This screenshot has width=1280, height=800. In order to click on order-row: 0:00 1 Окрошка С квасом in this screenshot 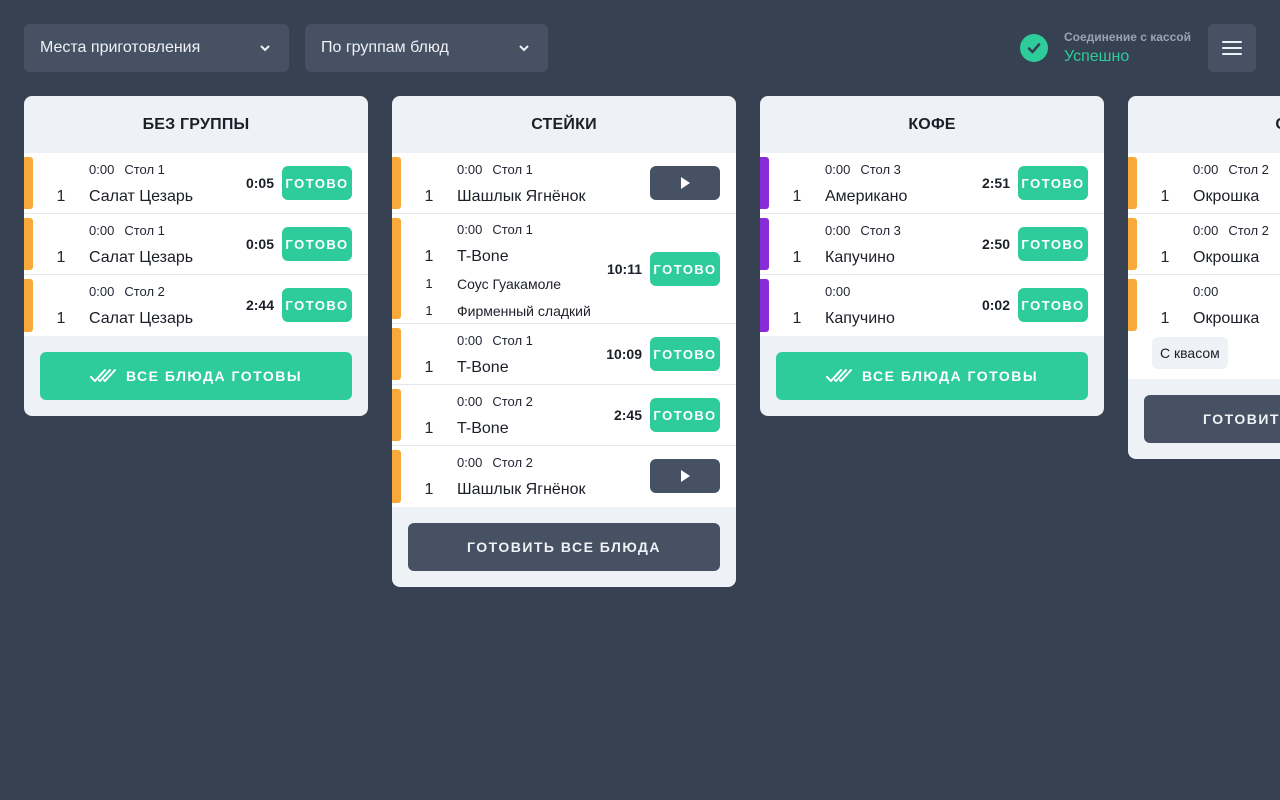, I will do `click(1204, 327)`.